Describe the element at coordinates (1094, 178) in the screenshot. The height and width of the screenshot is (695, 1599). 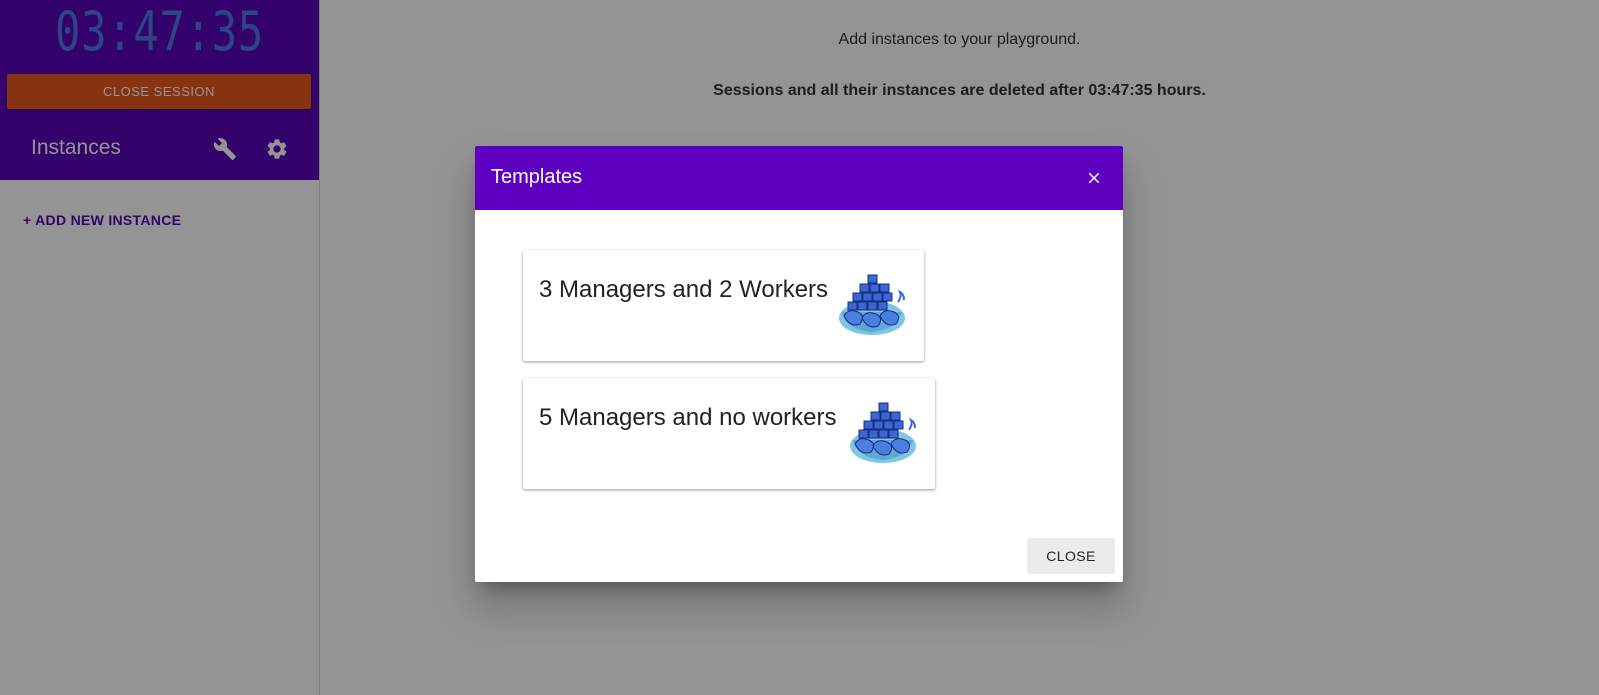
I see `close-icon` at that location.